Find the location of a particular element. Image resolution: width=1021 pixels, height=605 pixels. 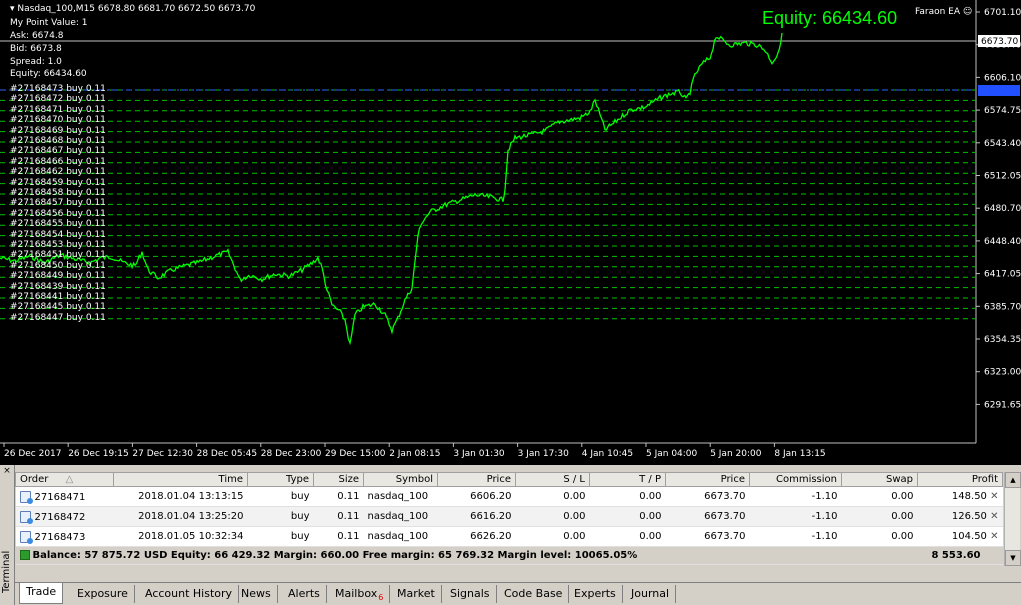

order-label: #27168466 buy 0.11 is located at coordinates (58, 162).